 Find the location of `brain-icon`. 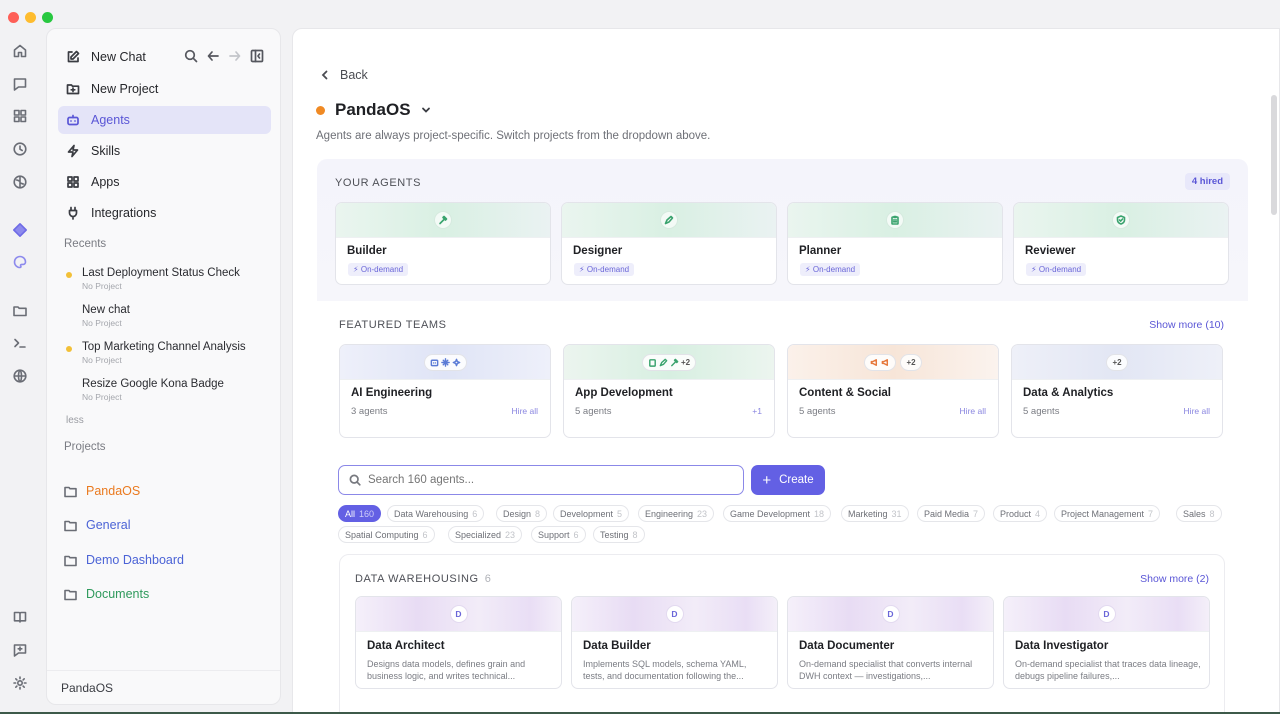

brain-icon is located at coordinates (20, 182).